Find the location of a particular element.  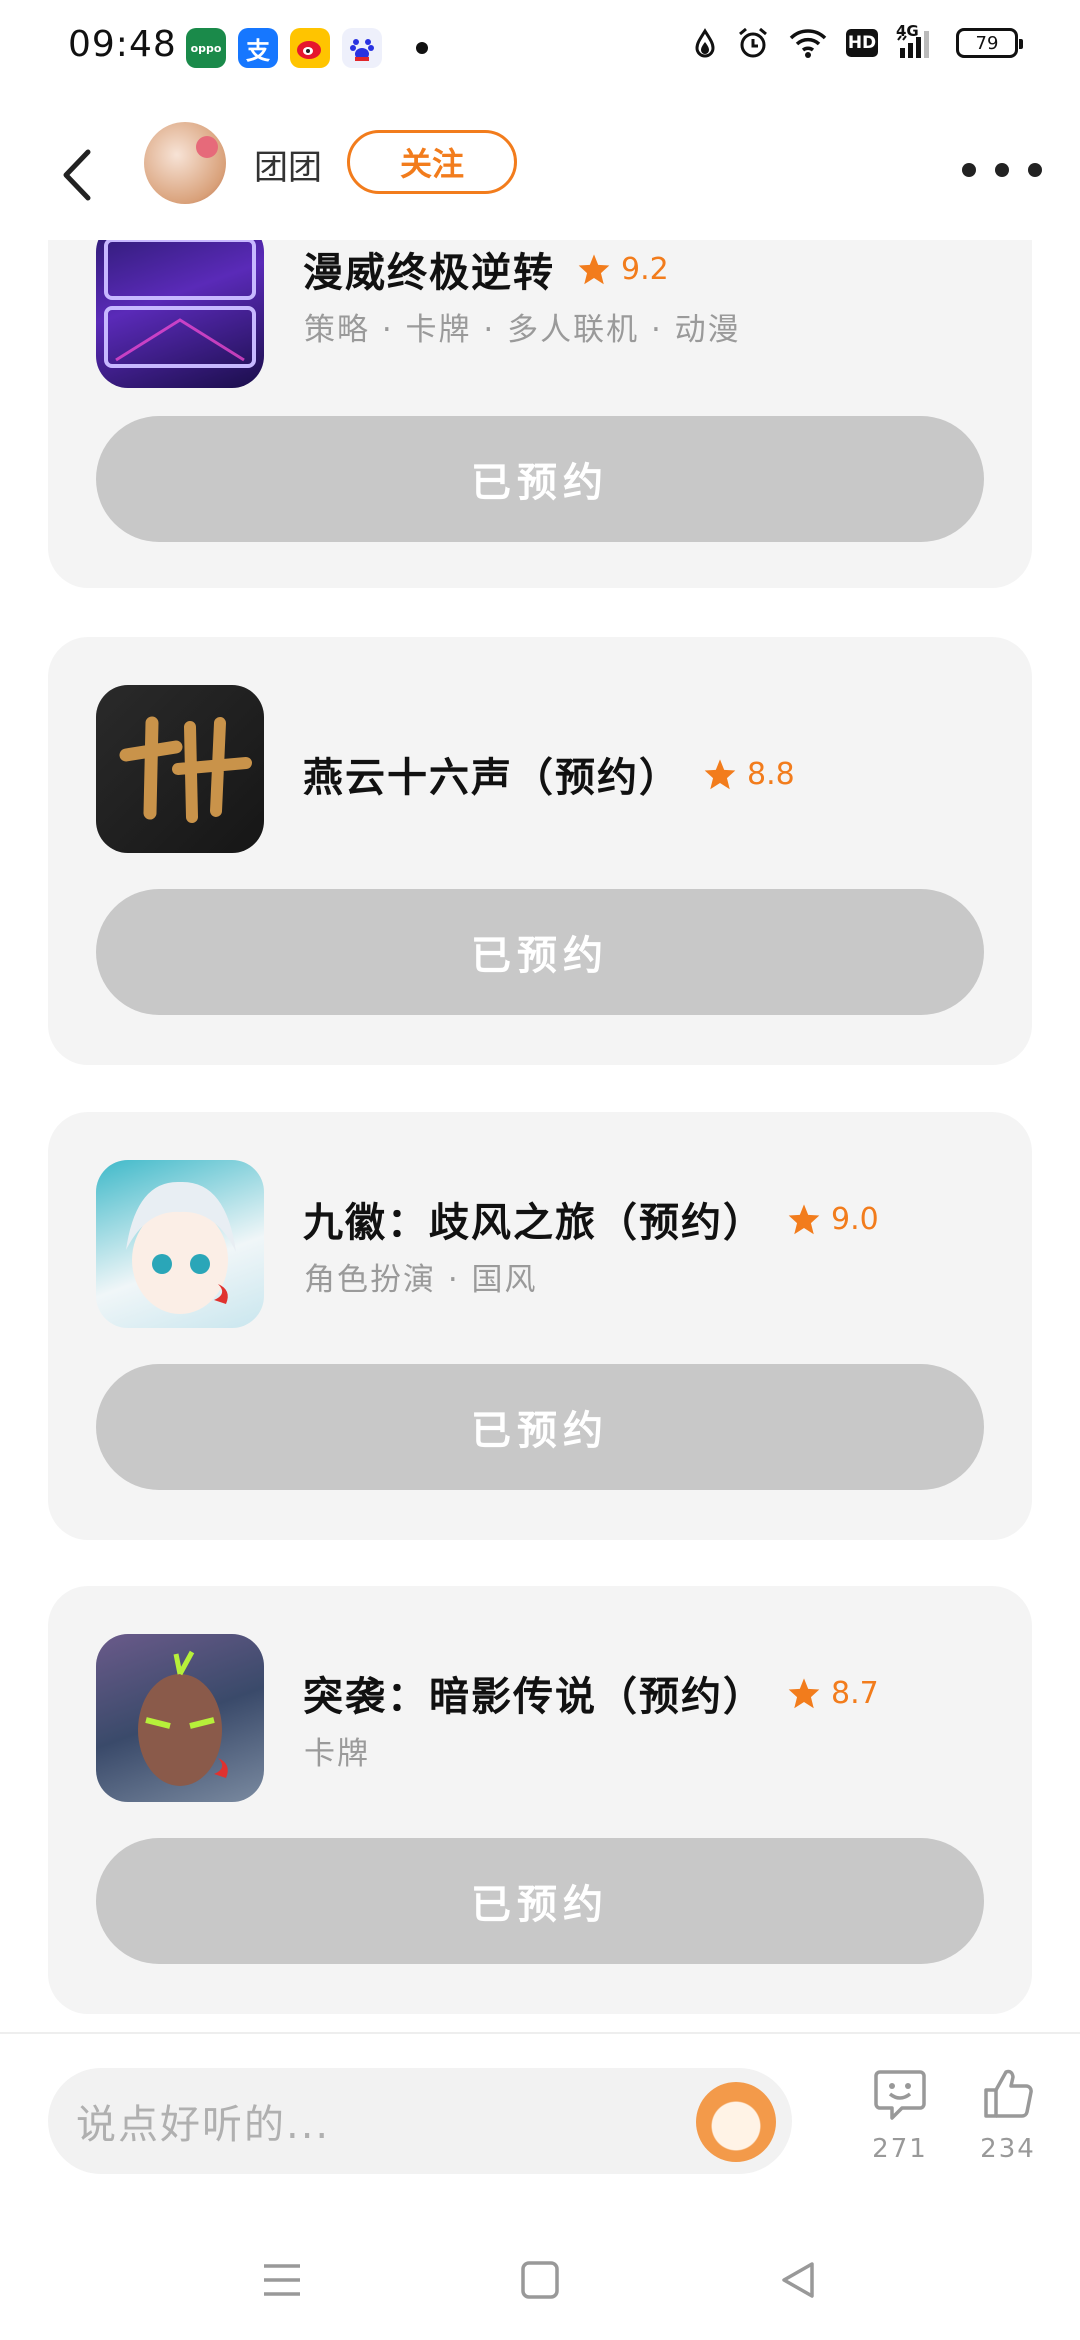

game-title-row: 突袭：暗影传说（预约） 8.7 is located at coordinates (591, 1693).